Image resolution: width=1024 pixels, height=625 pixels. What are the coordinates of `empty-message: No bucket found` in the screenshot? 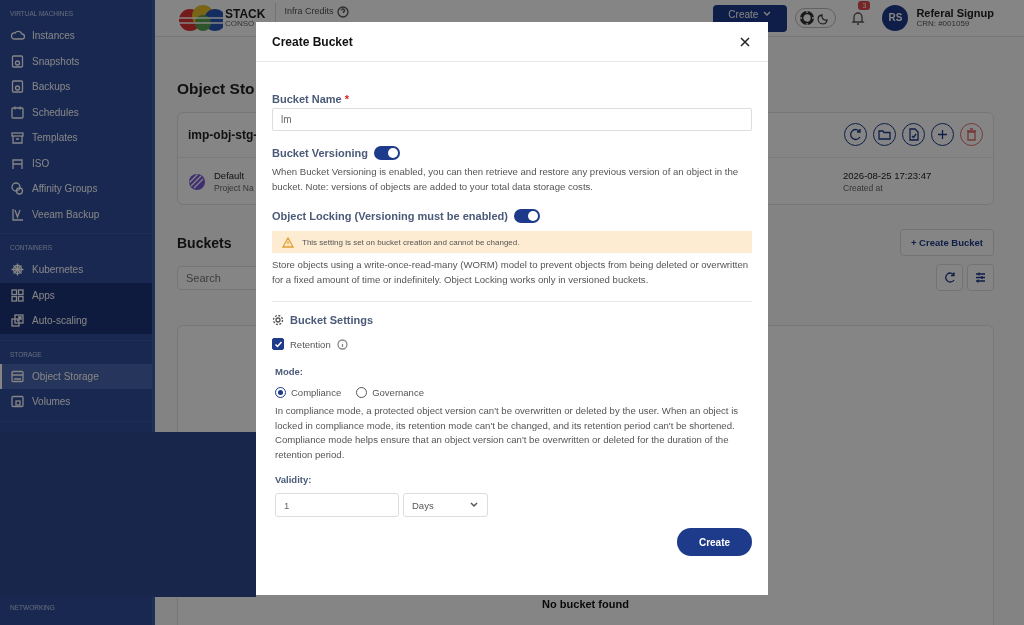 It's located at (585, 604).